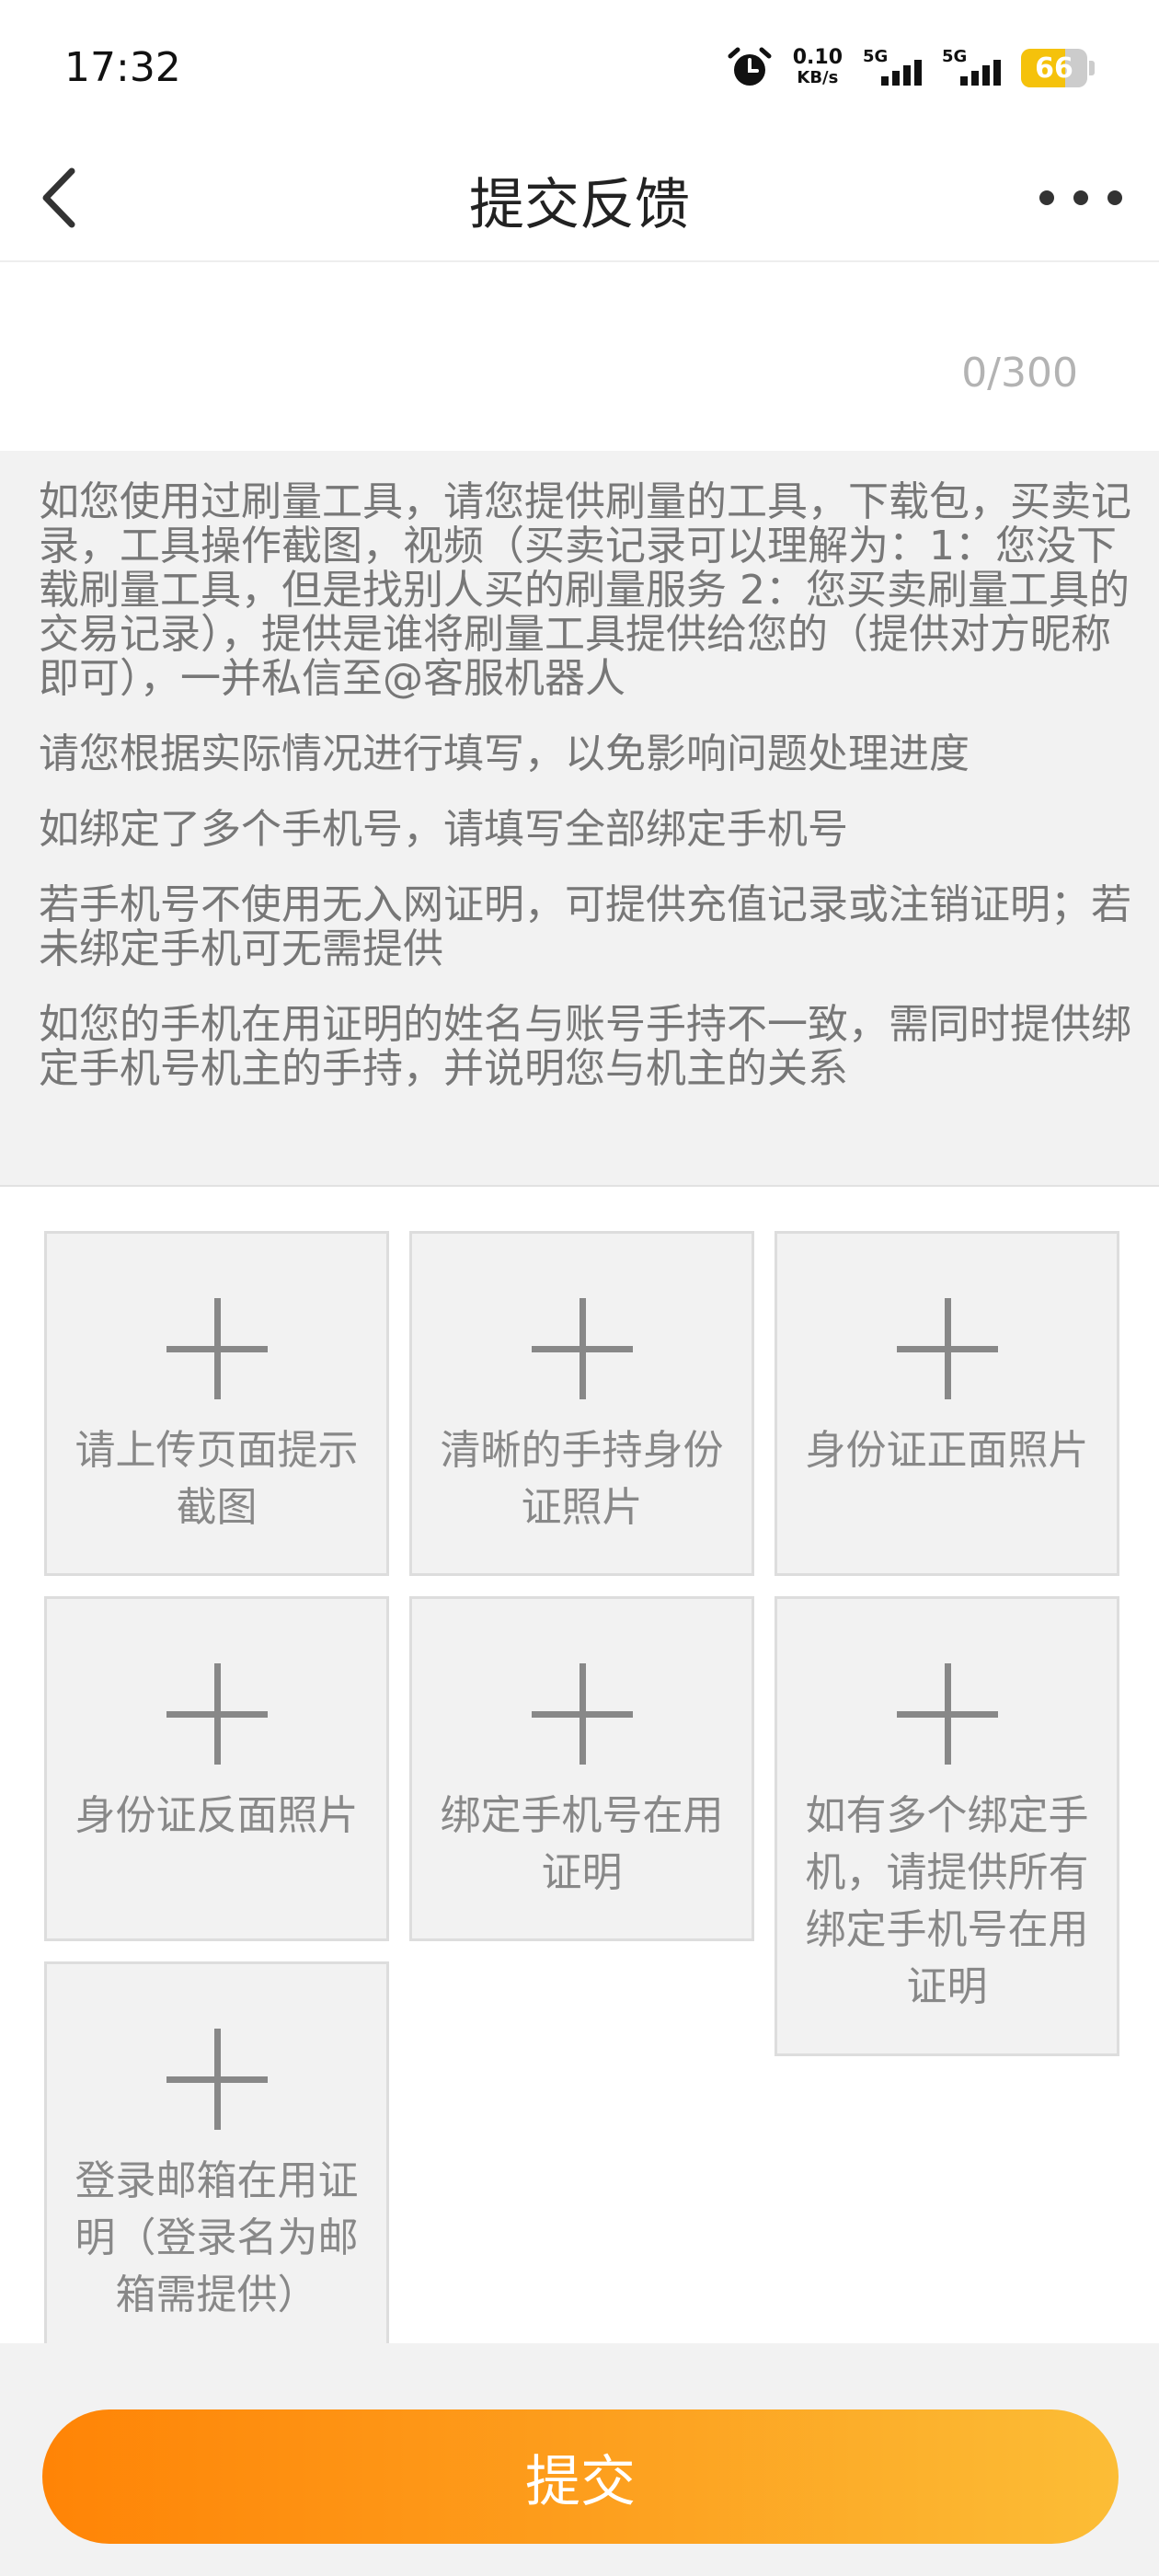  What do you see at coordinates (504, 753) in the screenshot?
I see `notice-text: 请您根据实际情况进行填写，以免影响问题处理进度` at bounding box center [504, 753].